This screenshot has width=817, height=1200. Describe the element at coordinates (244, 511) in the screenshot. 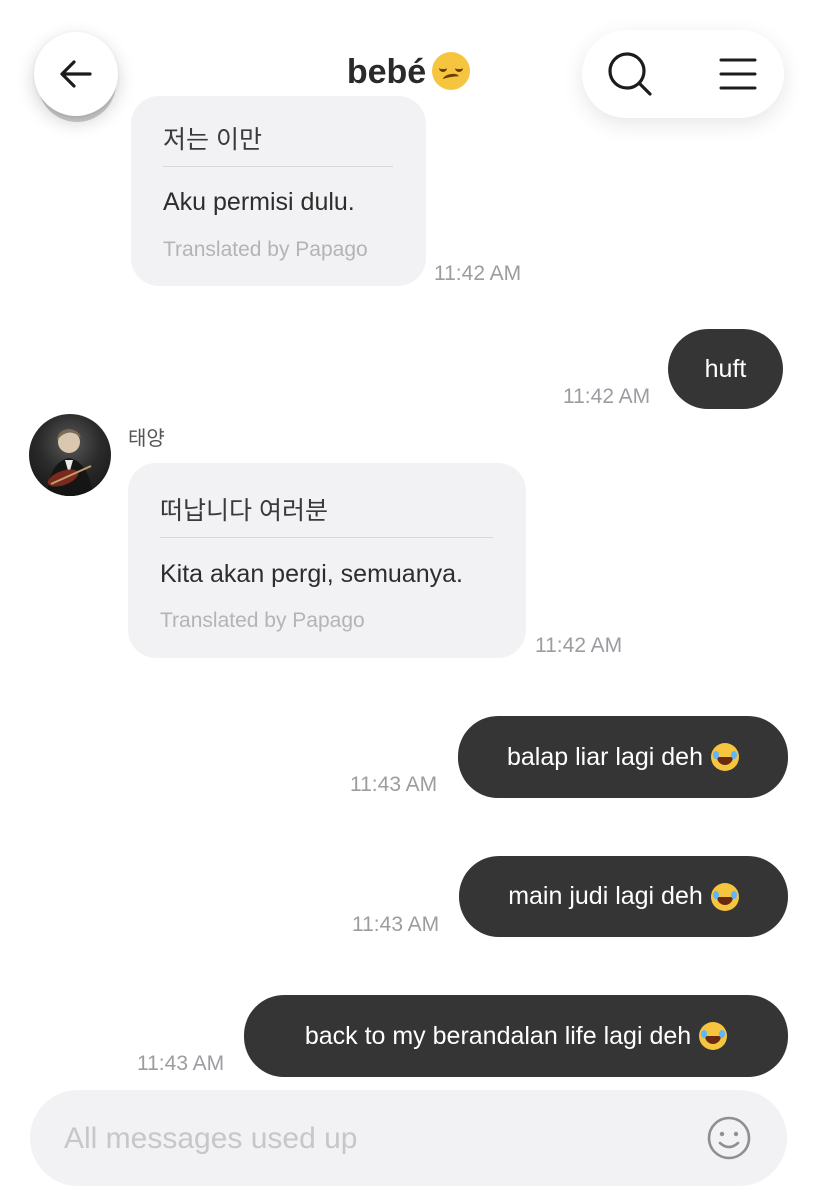

I see `original-text: 떠납니다 여러분` at that location.